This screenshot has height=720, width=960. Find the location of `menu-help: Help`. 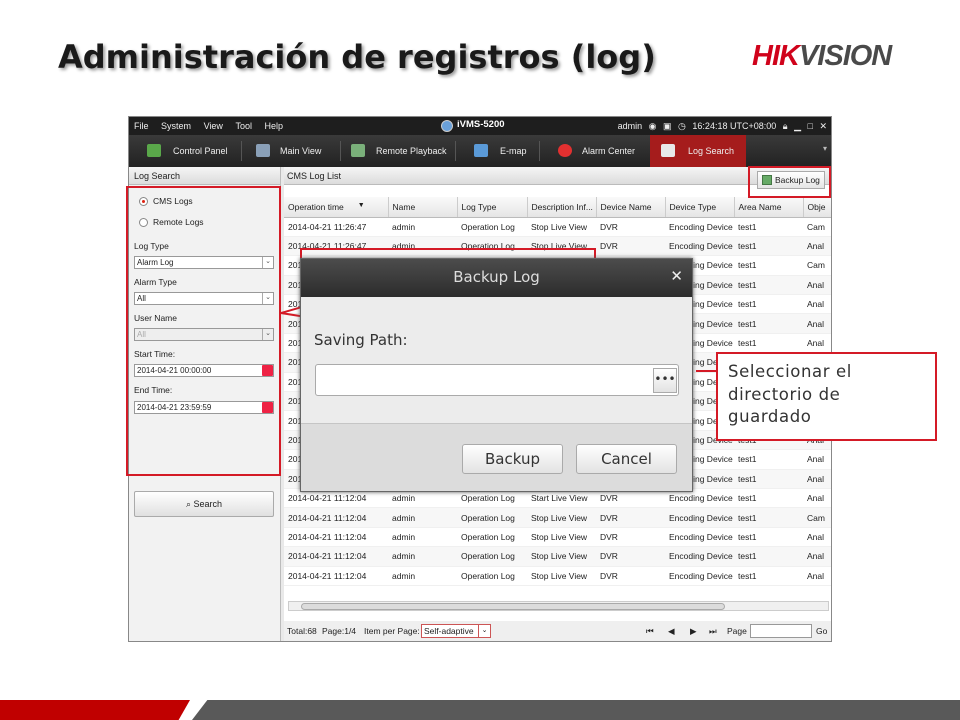

menu-help: Help is located at coordinates (273, 126).